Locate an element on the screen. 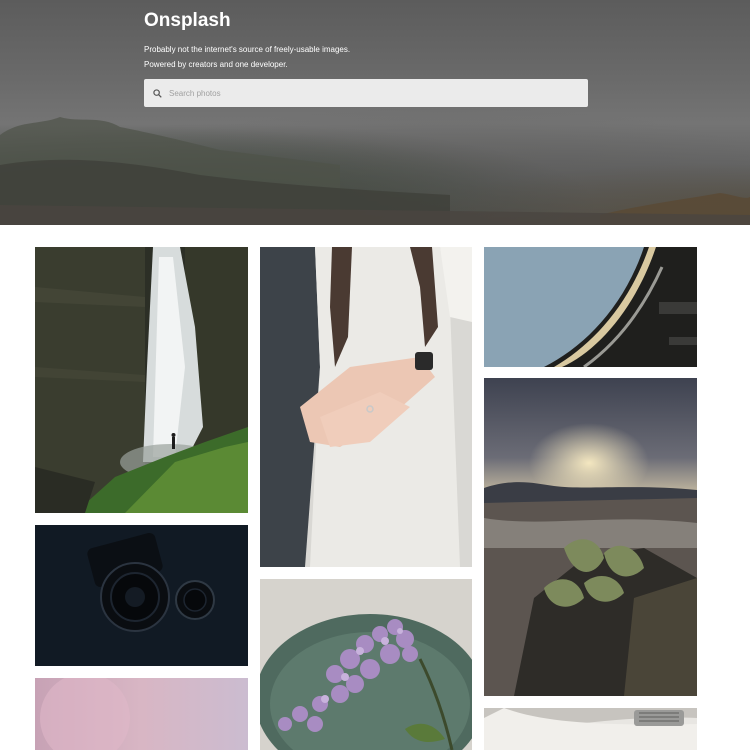 The image size is (750, 750). photo-waterfall is located at coordinates (141, 380).